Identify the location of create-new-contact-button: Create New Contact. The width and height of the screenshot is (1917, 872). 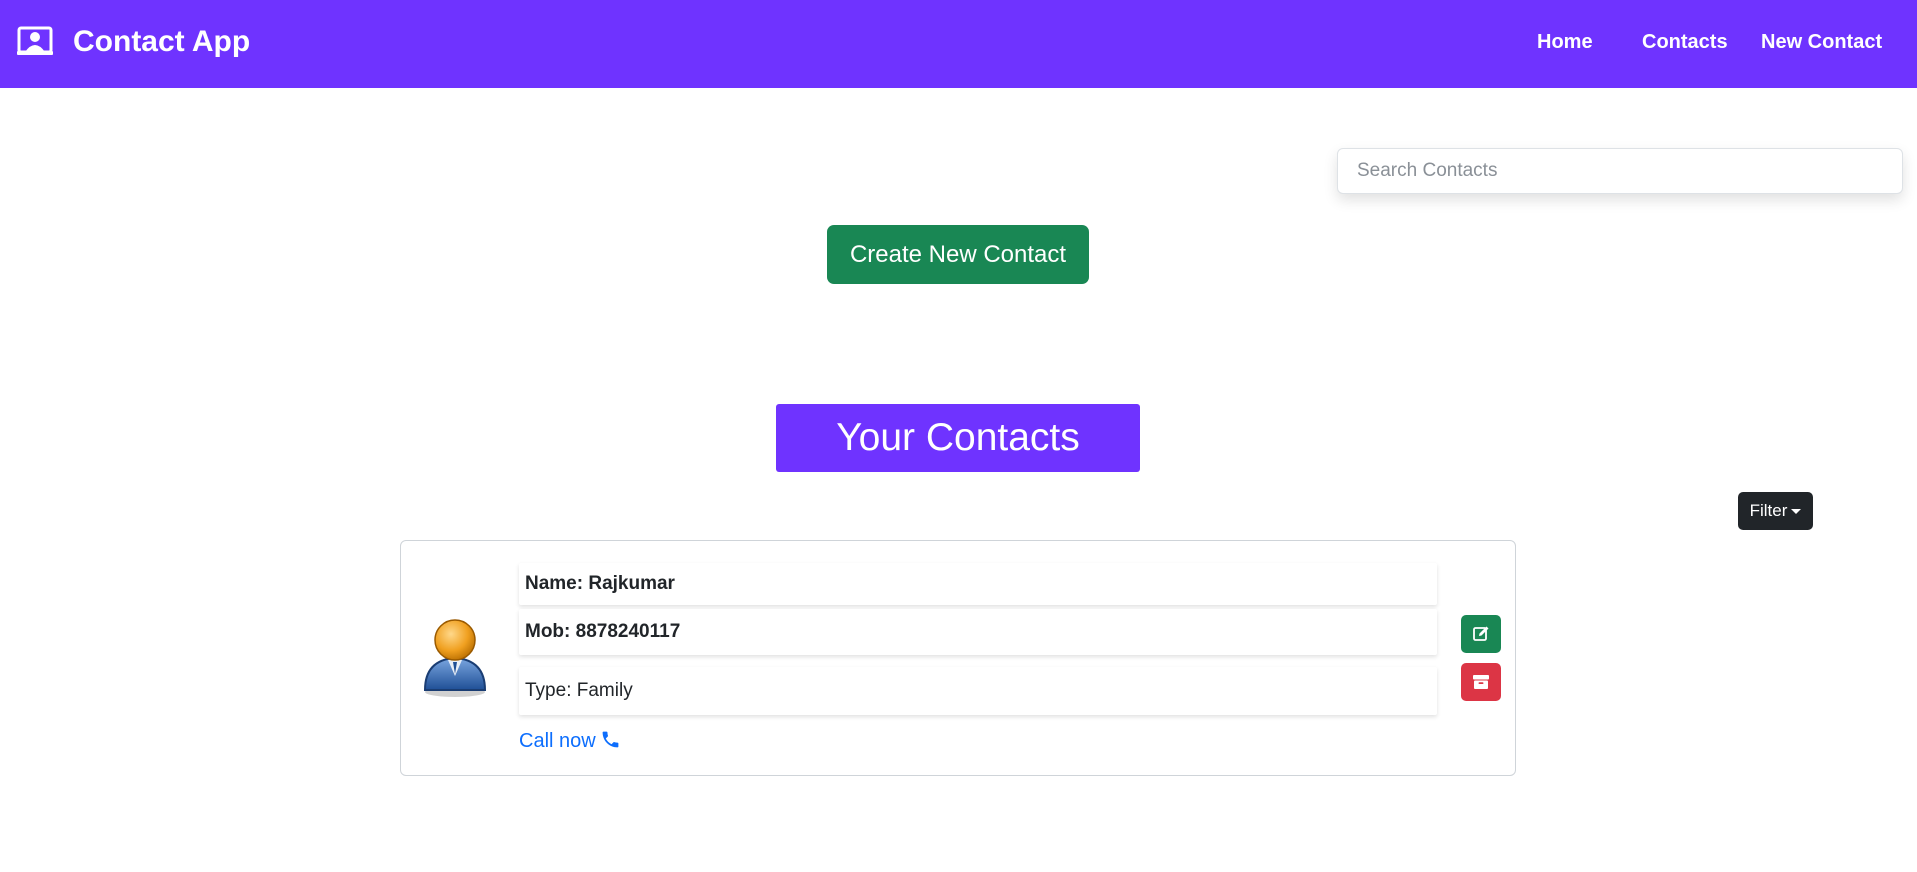
(958, 254).